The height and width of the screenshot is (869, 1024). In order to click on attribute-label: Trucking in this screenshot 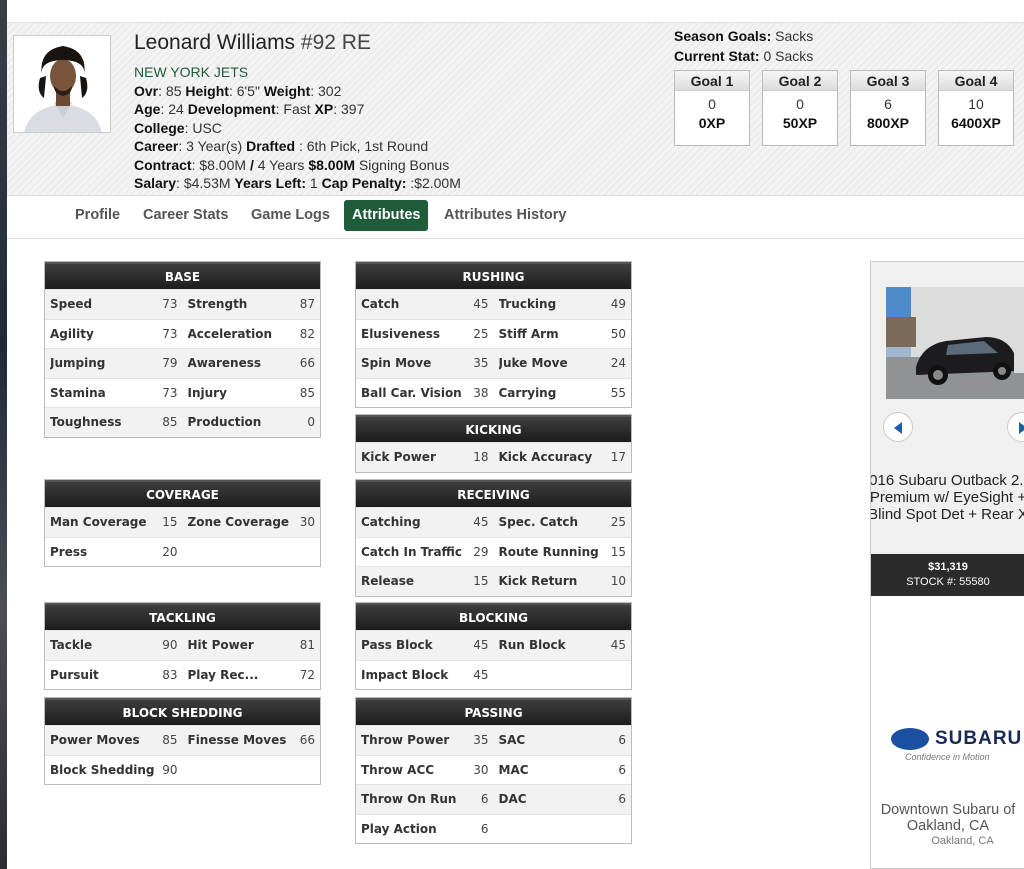, I will do `click(527, 304)`.